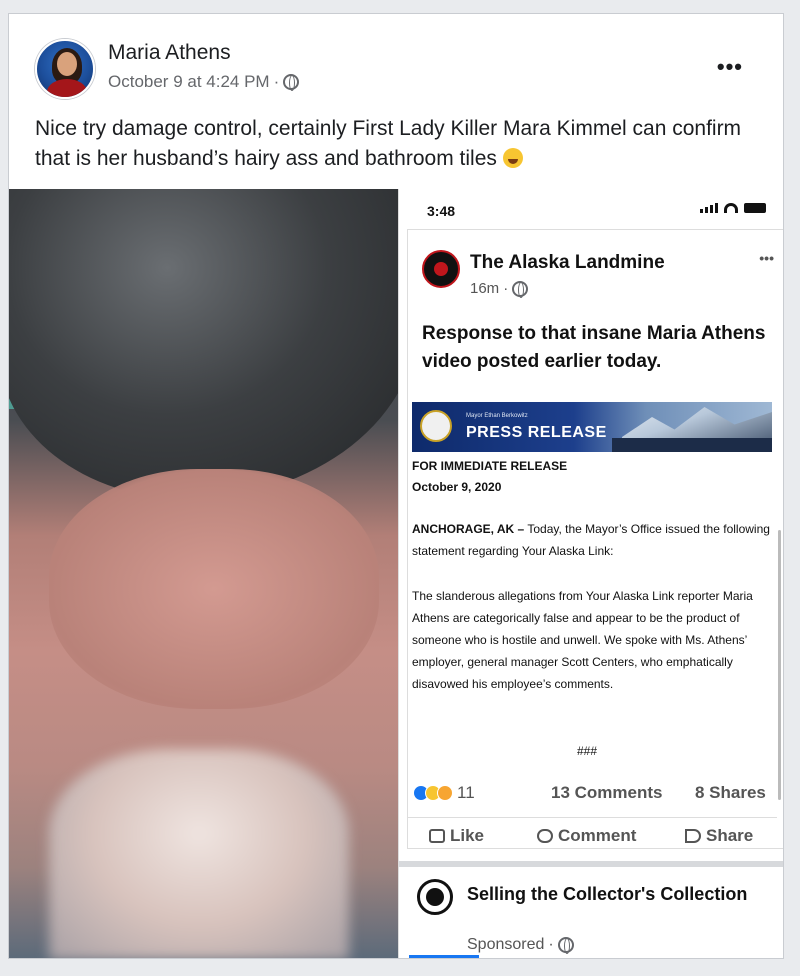  Describe the element at coordinates (766, 258) in the screenshot. I see `page-more-icon: •••` at that location.